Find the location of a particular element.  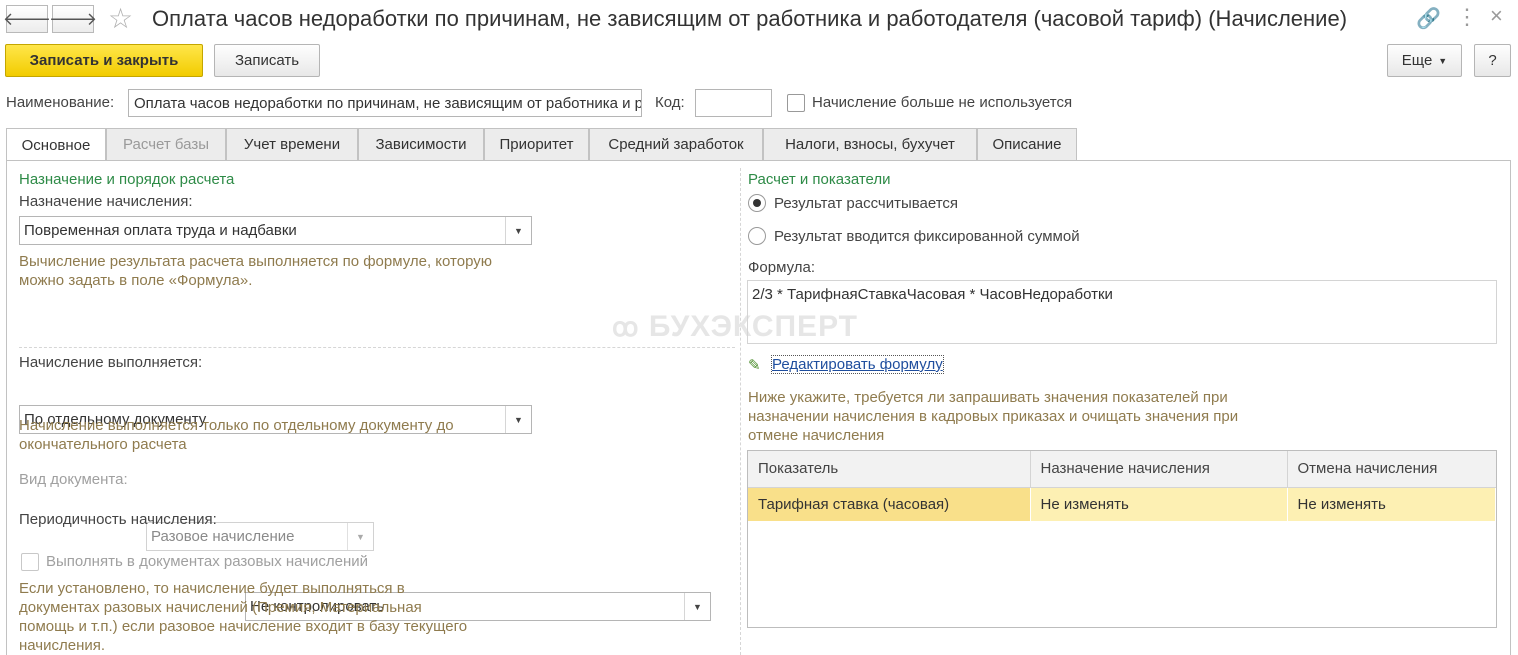

exec-label: Начисление выполняется: is located at coordinates (111, 362).